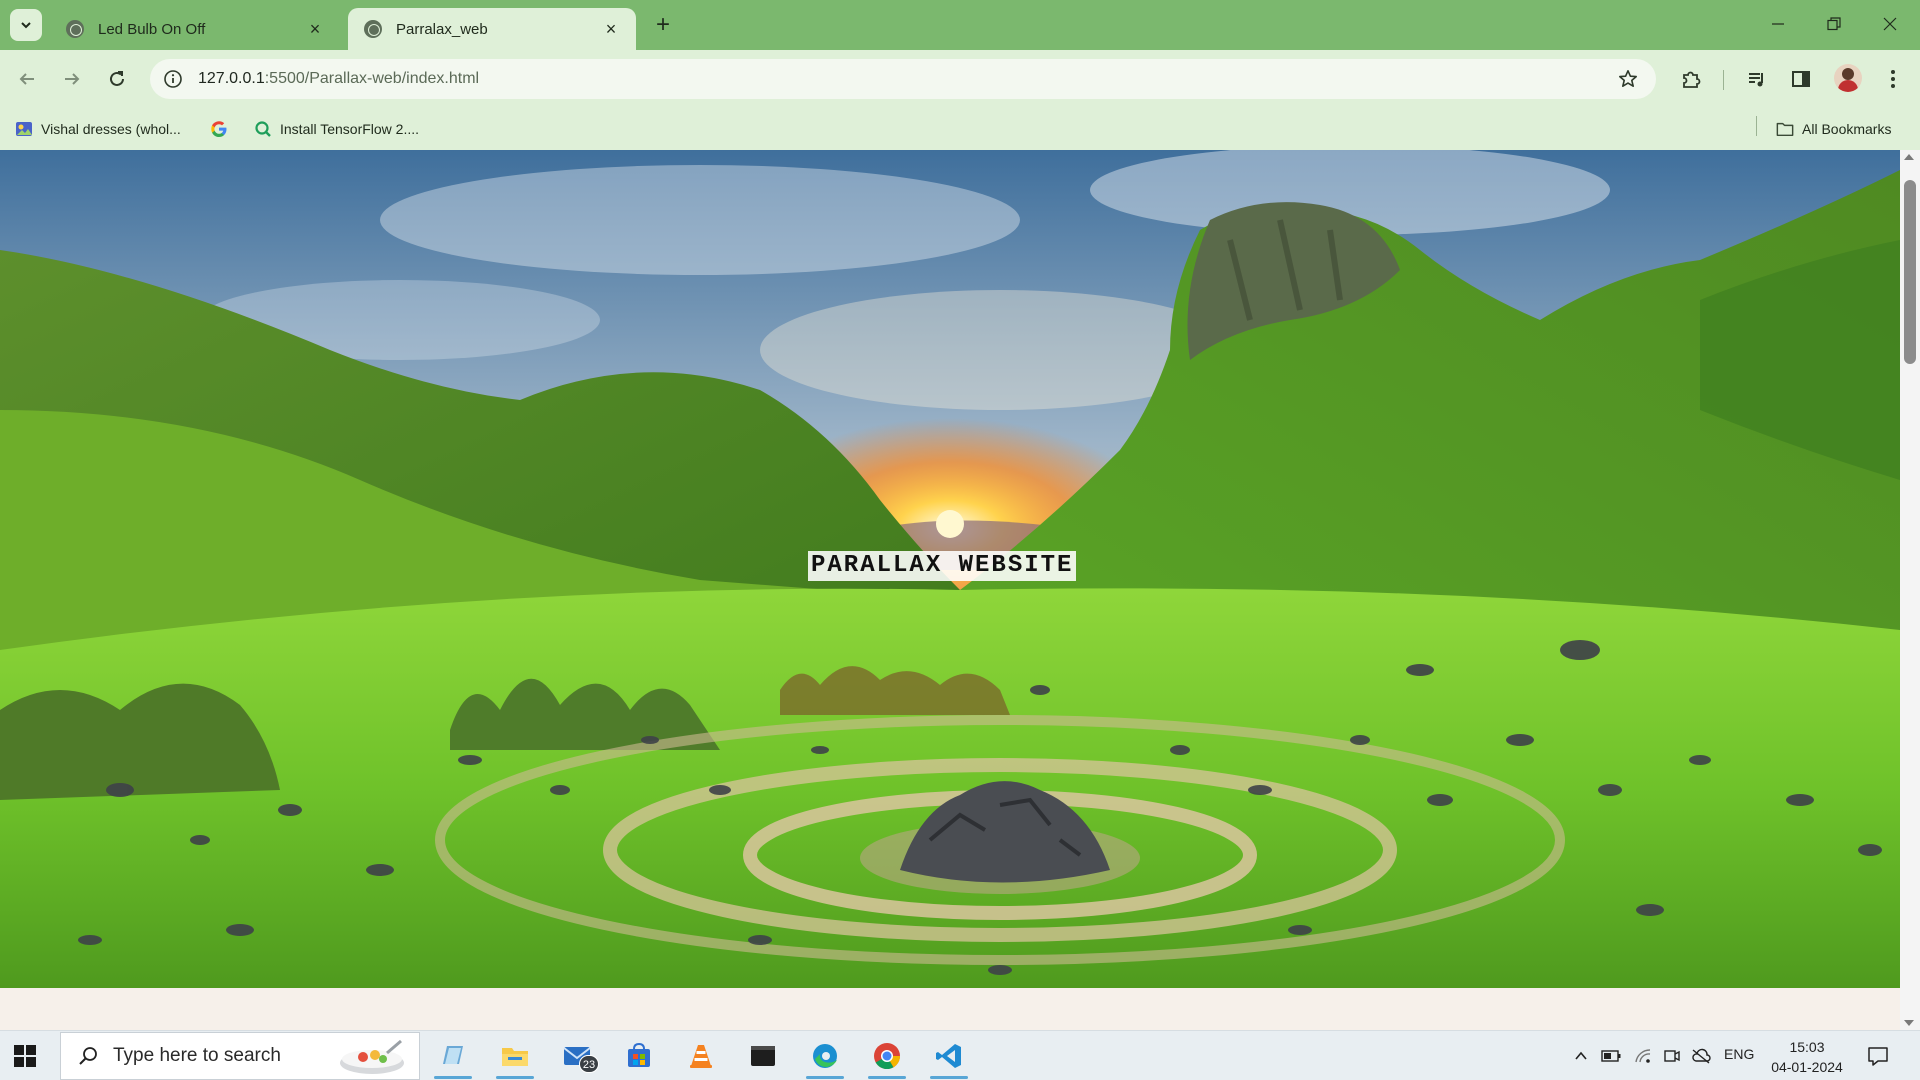  I want to click on cloud-offline-icon, so click(1701, 1056).